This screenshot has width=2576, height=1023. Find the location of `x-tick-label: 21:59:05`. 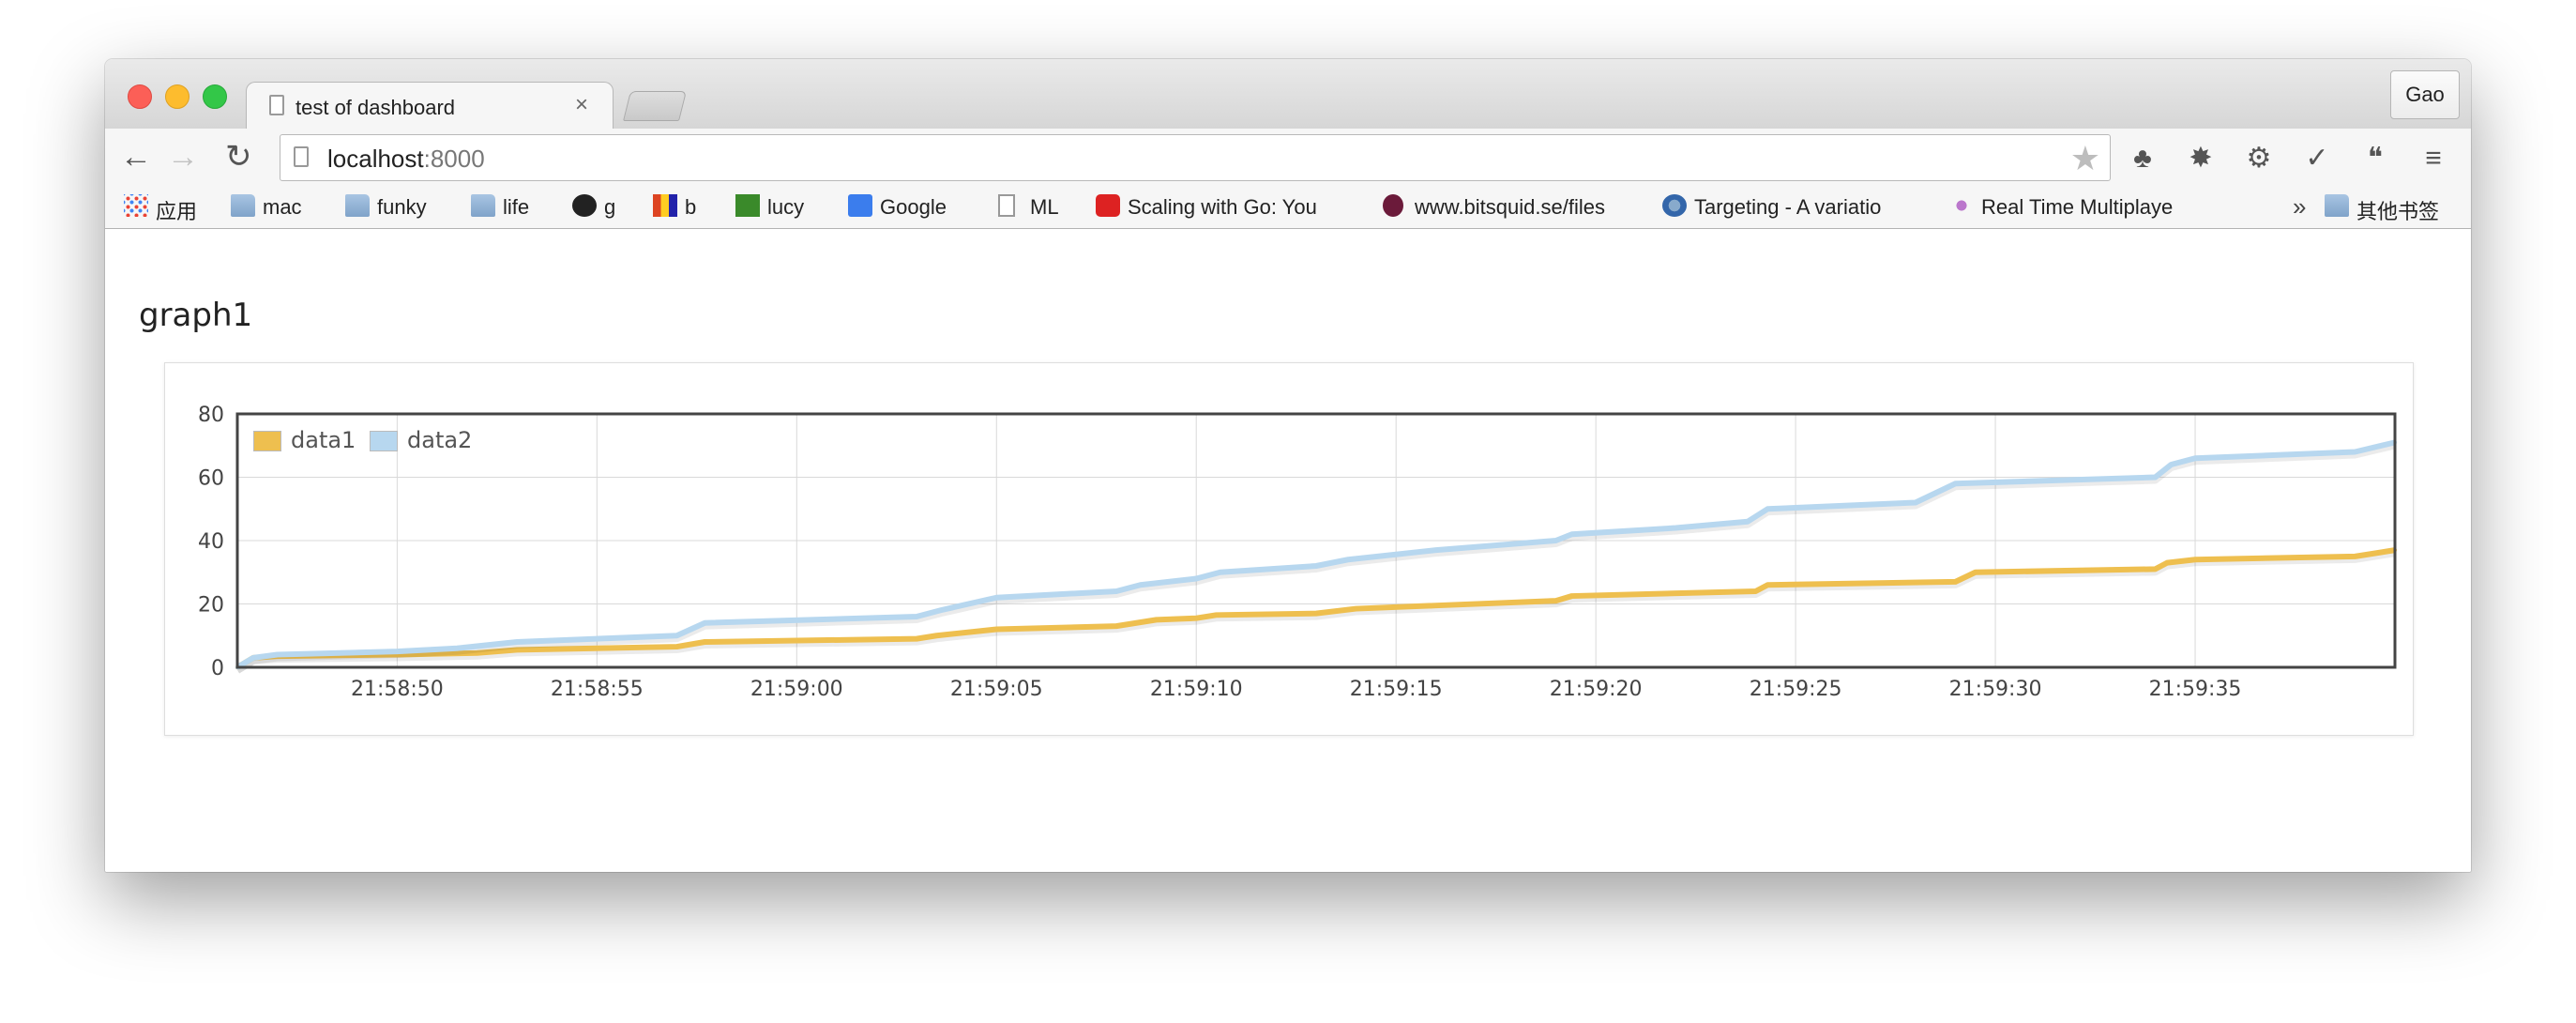

x-tick-label: 21:59:05 is located at coordinates (997, 689).